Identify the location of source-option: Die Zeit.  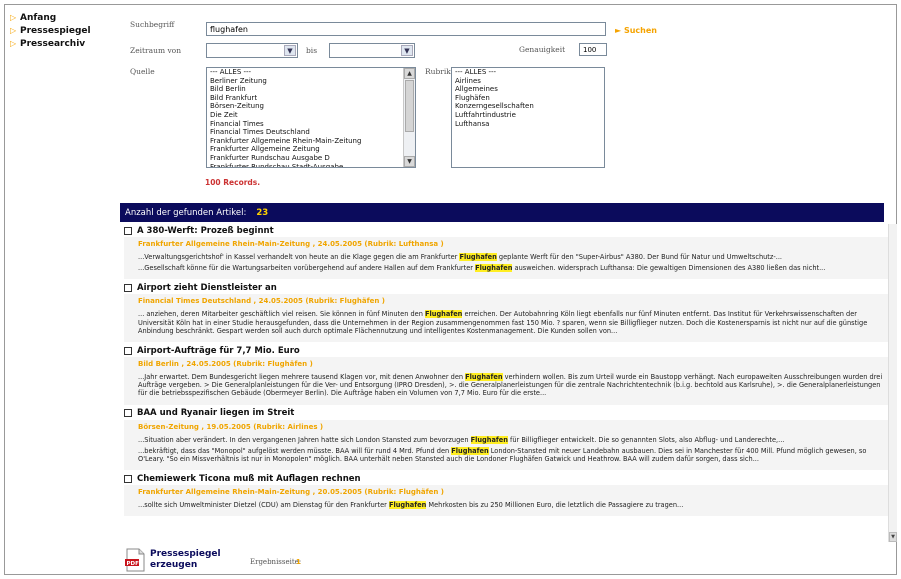
(311, 115).